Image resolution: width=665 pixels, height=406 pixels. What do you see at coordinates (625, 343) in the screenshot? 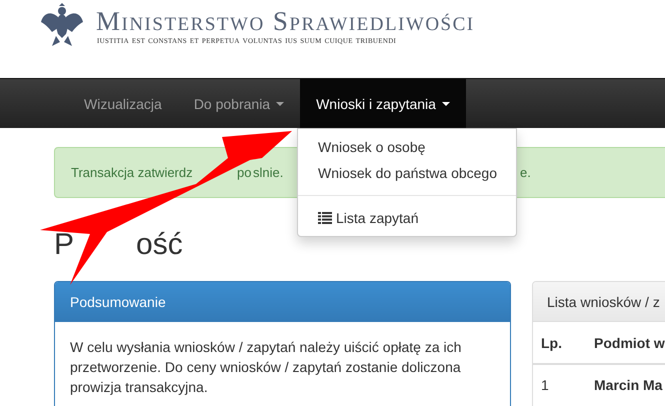
I see `column-header: Podmiot w` at bounding box center [625, 343].